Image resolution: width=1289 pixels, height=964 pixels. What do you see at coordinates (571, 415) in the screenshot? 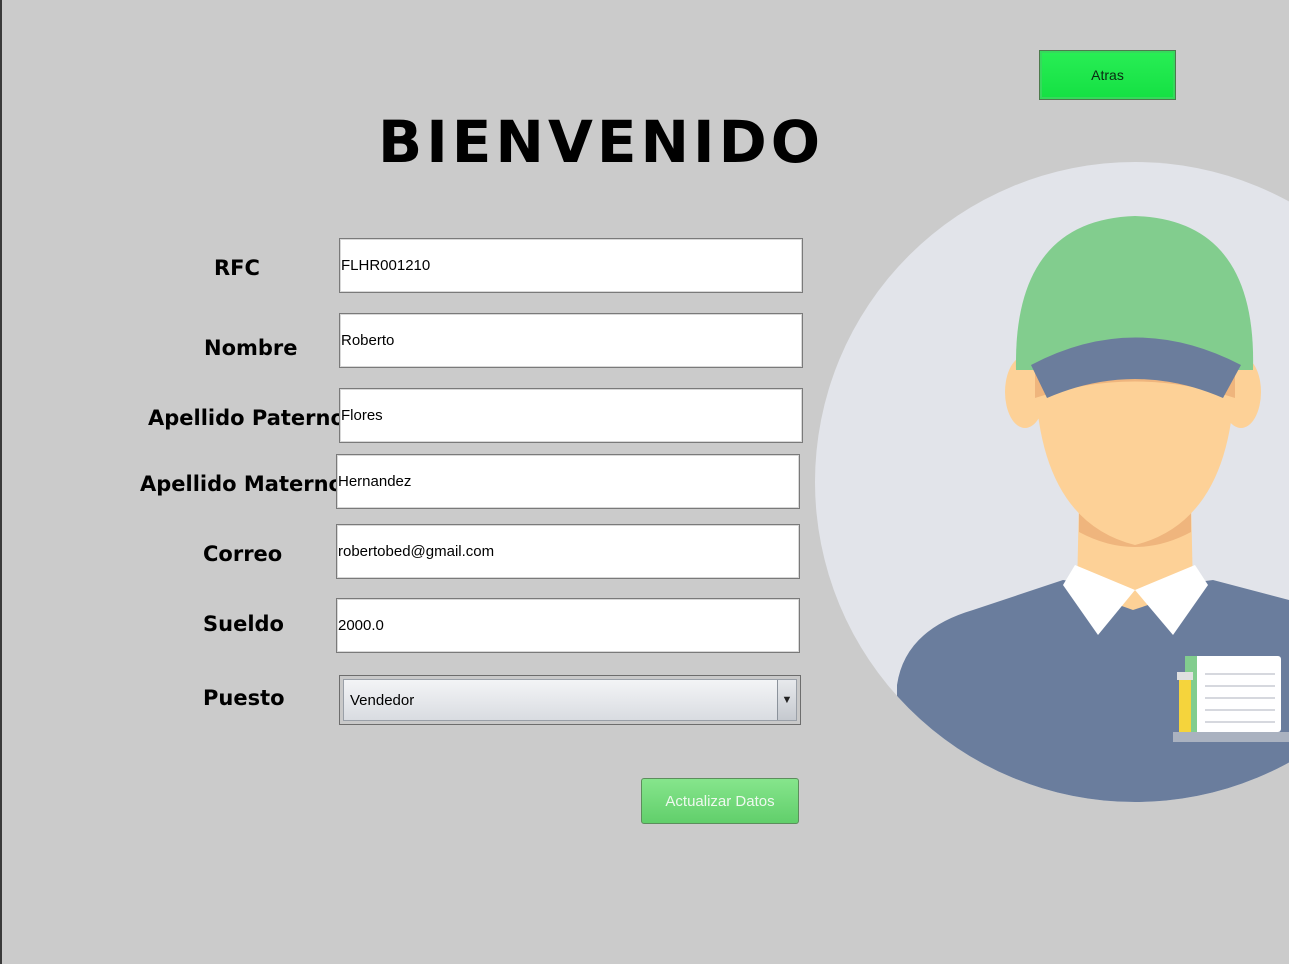
I see `apellido-paterno-field` at bounding box center [571, 415].